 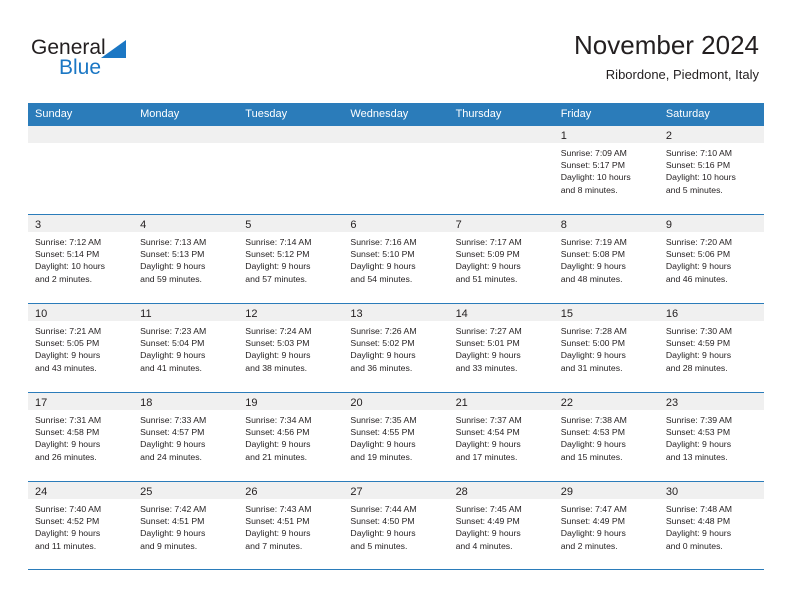 What do you see at coordinates (106, 59) in the screenshot?
I see `brand-logo: General Blue` at bounding box center [106, 59].